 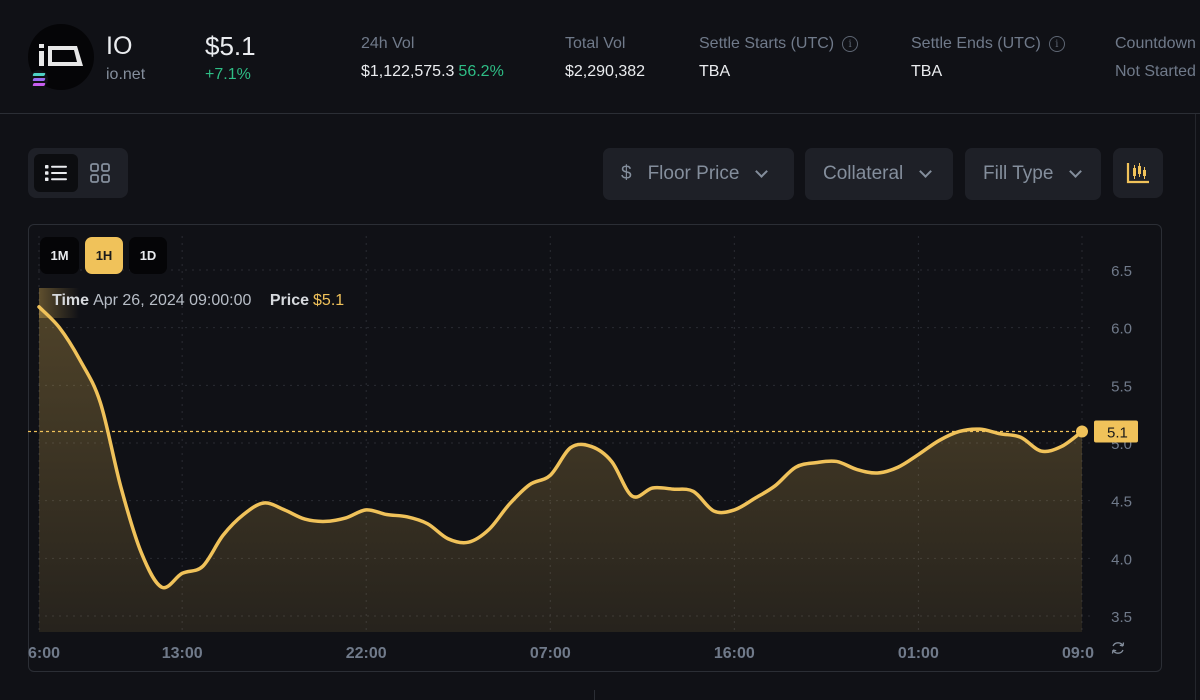 I want to click on timeframe-1h: 1H, so click(x=104, y=255).